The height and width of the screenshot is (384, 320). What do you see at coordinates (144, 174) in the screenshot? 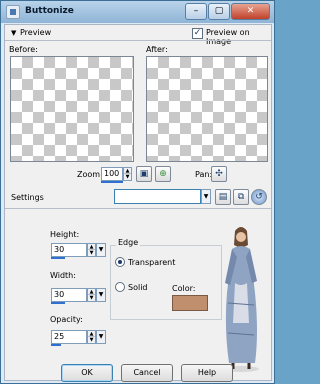
I see `fit-window-icon: ▣` at bounding box center [144, 174].